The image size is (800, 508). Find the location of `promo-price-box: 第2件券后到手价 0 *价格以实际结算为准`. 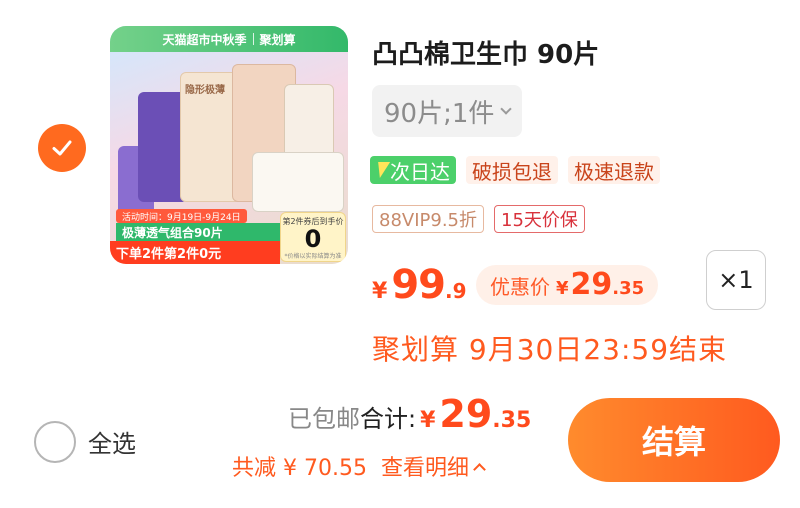

promo-price-box: 第2件券后到手价 0 *价格以实际结算为准 is located at coordinates (313, 237).